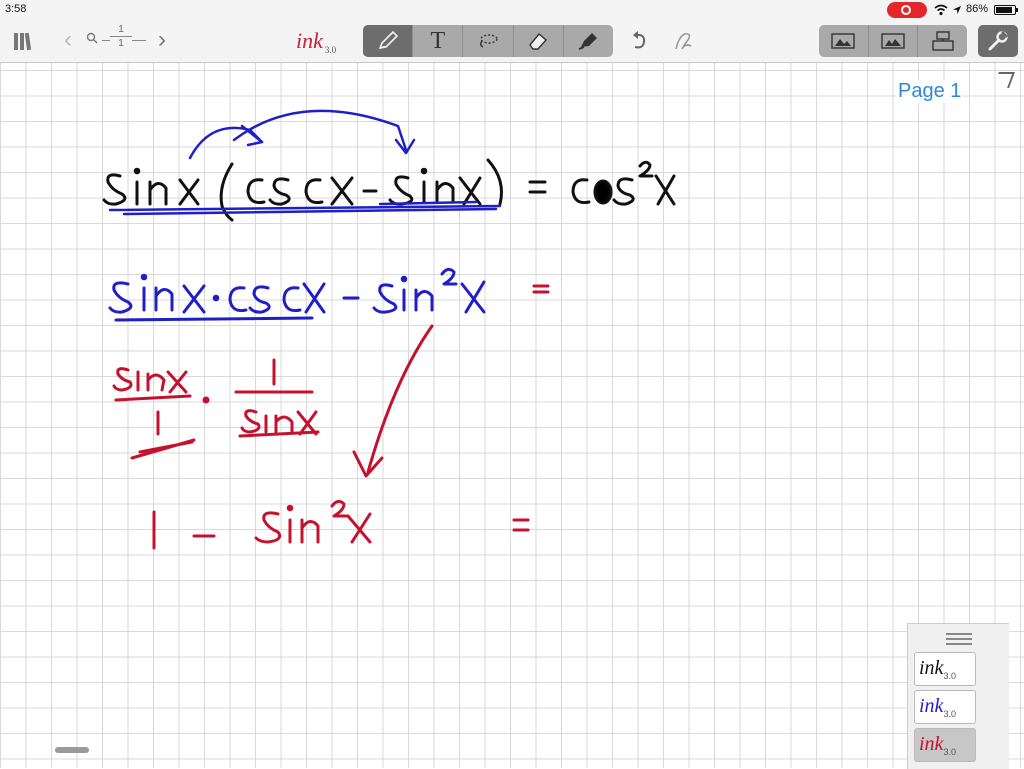 The image size is (1024, 769). I want to click on ink-swatch-black: ink3.0, so click(945, 669).